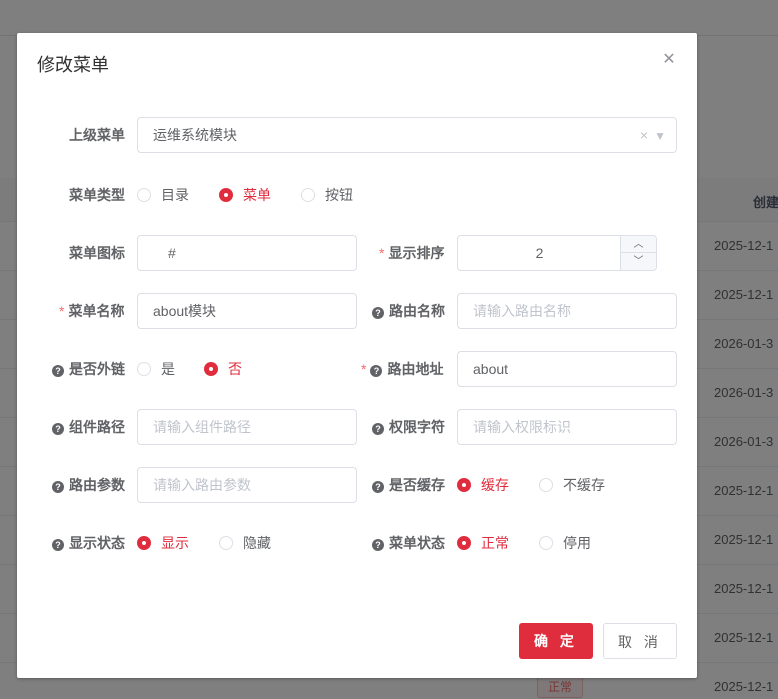 The width and height of the screenshot is (778, 699). Describe the element at coordinates (156, 369) in the screenshot. I see `radio-external-yes: 是` at that location.